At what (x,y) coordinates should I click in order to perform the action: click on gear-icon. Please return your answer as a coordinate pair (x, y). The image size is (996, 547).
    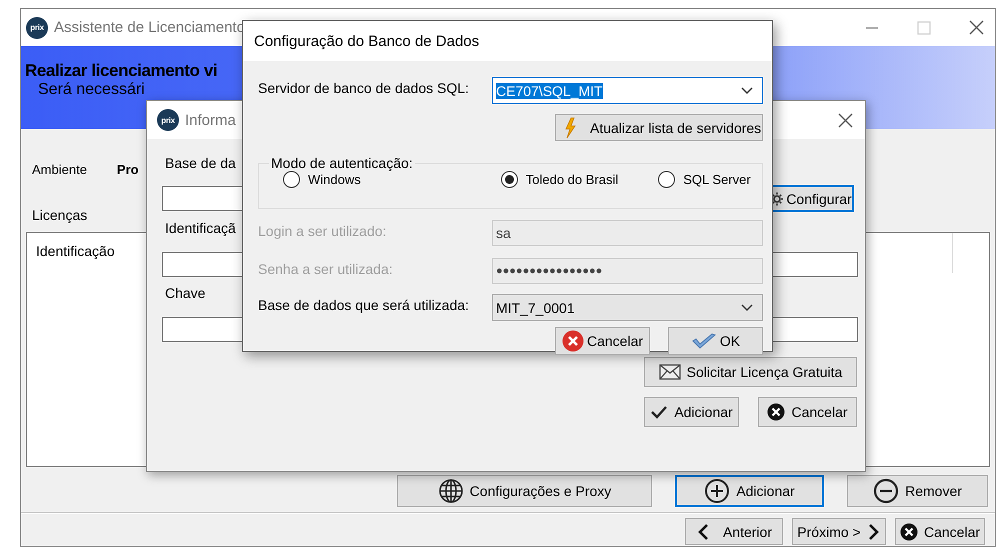
    Looking at the image, I should click on (777, 198).